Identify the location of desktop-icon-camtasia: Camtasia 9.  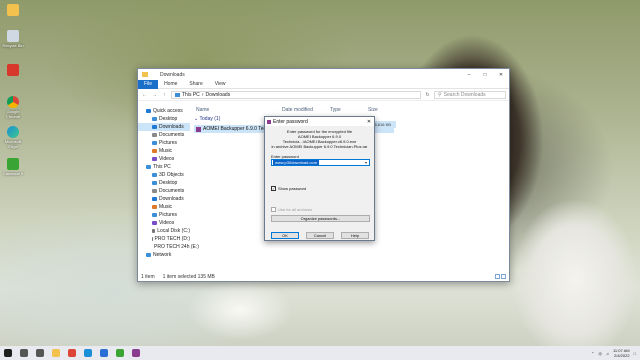
(13, 167).